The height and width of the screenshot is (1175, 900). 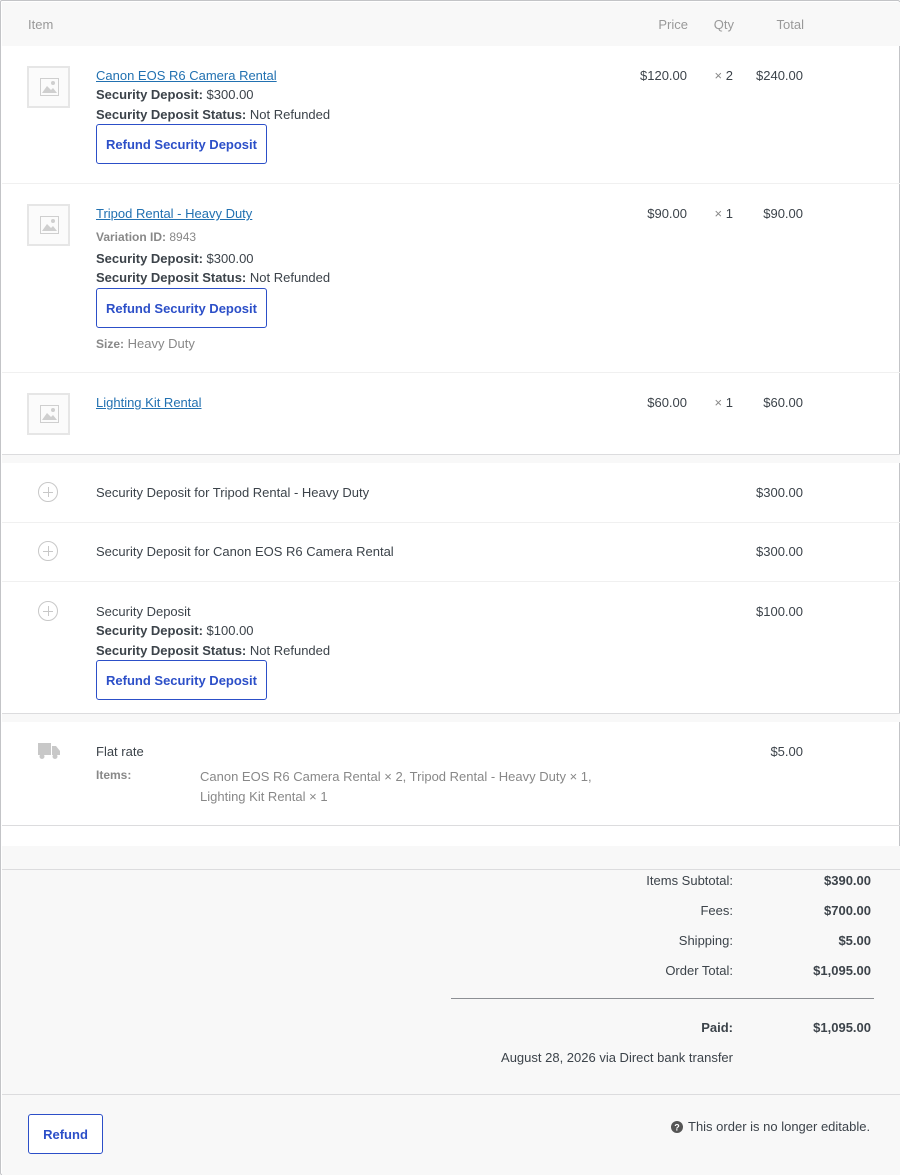 I want to click on fees-value: $700.00, so click(x=847, y=910).